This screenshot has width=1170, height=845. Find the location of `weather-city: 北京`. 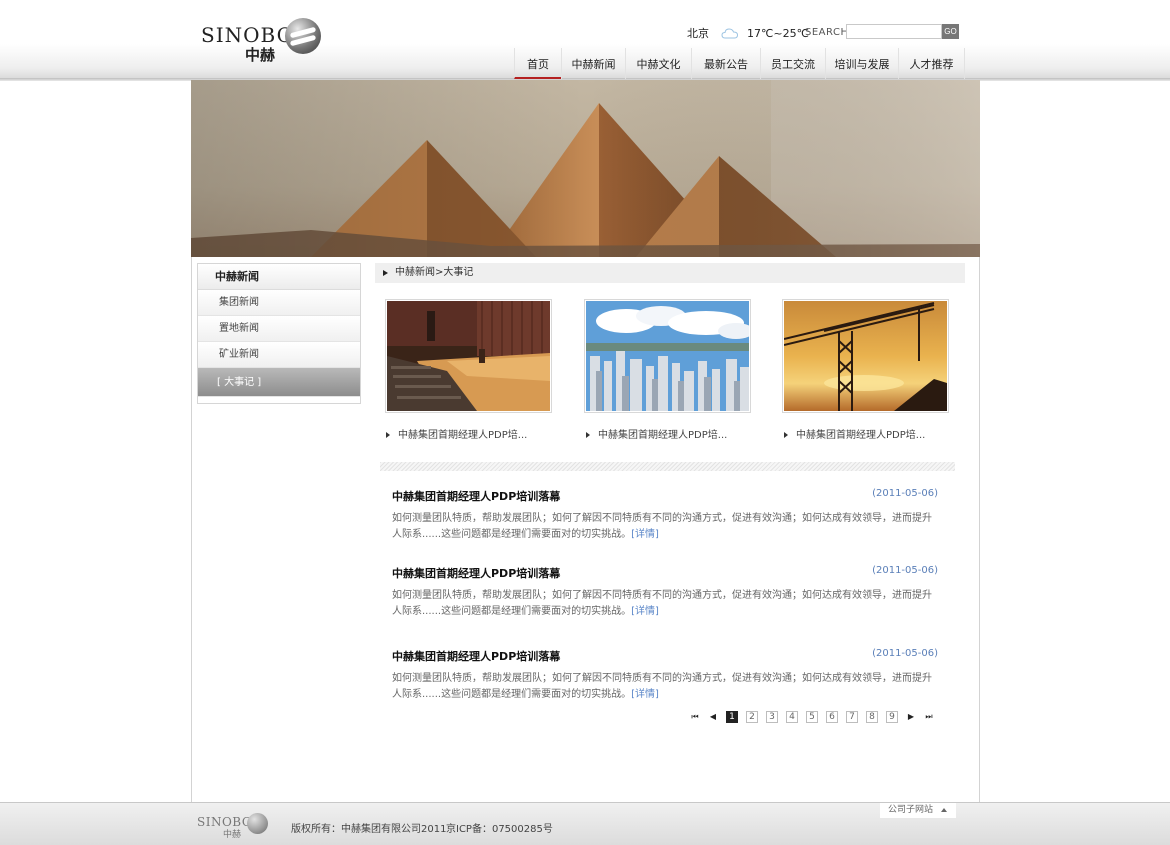

weather-city: 北京 is located at coordinates (698, 33).